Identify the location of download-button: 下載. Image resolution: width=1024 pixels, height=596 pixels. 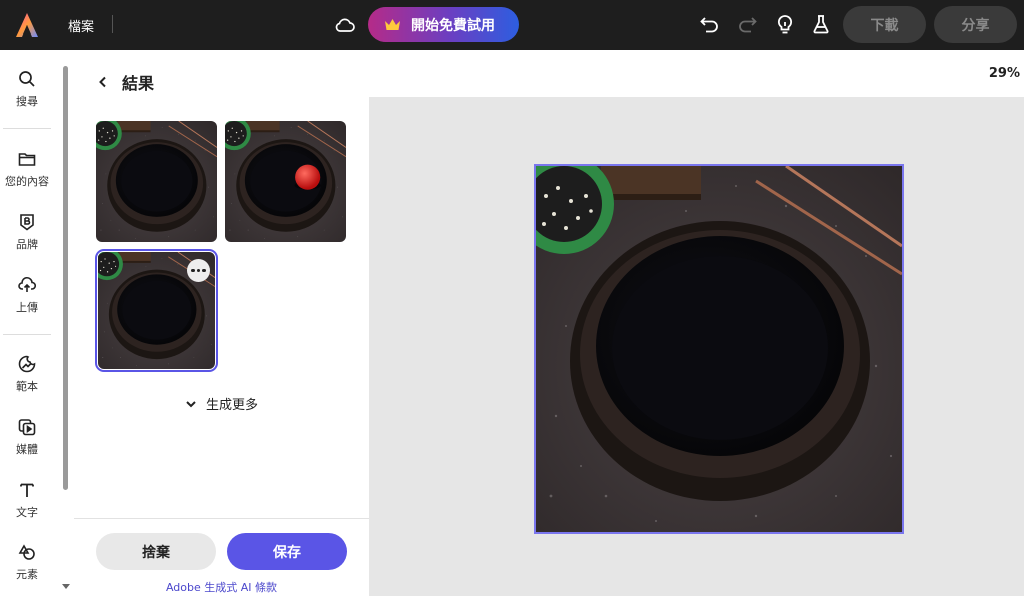
(884, 24).